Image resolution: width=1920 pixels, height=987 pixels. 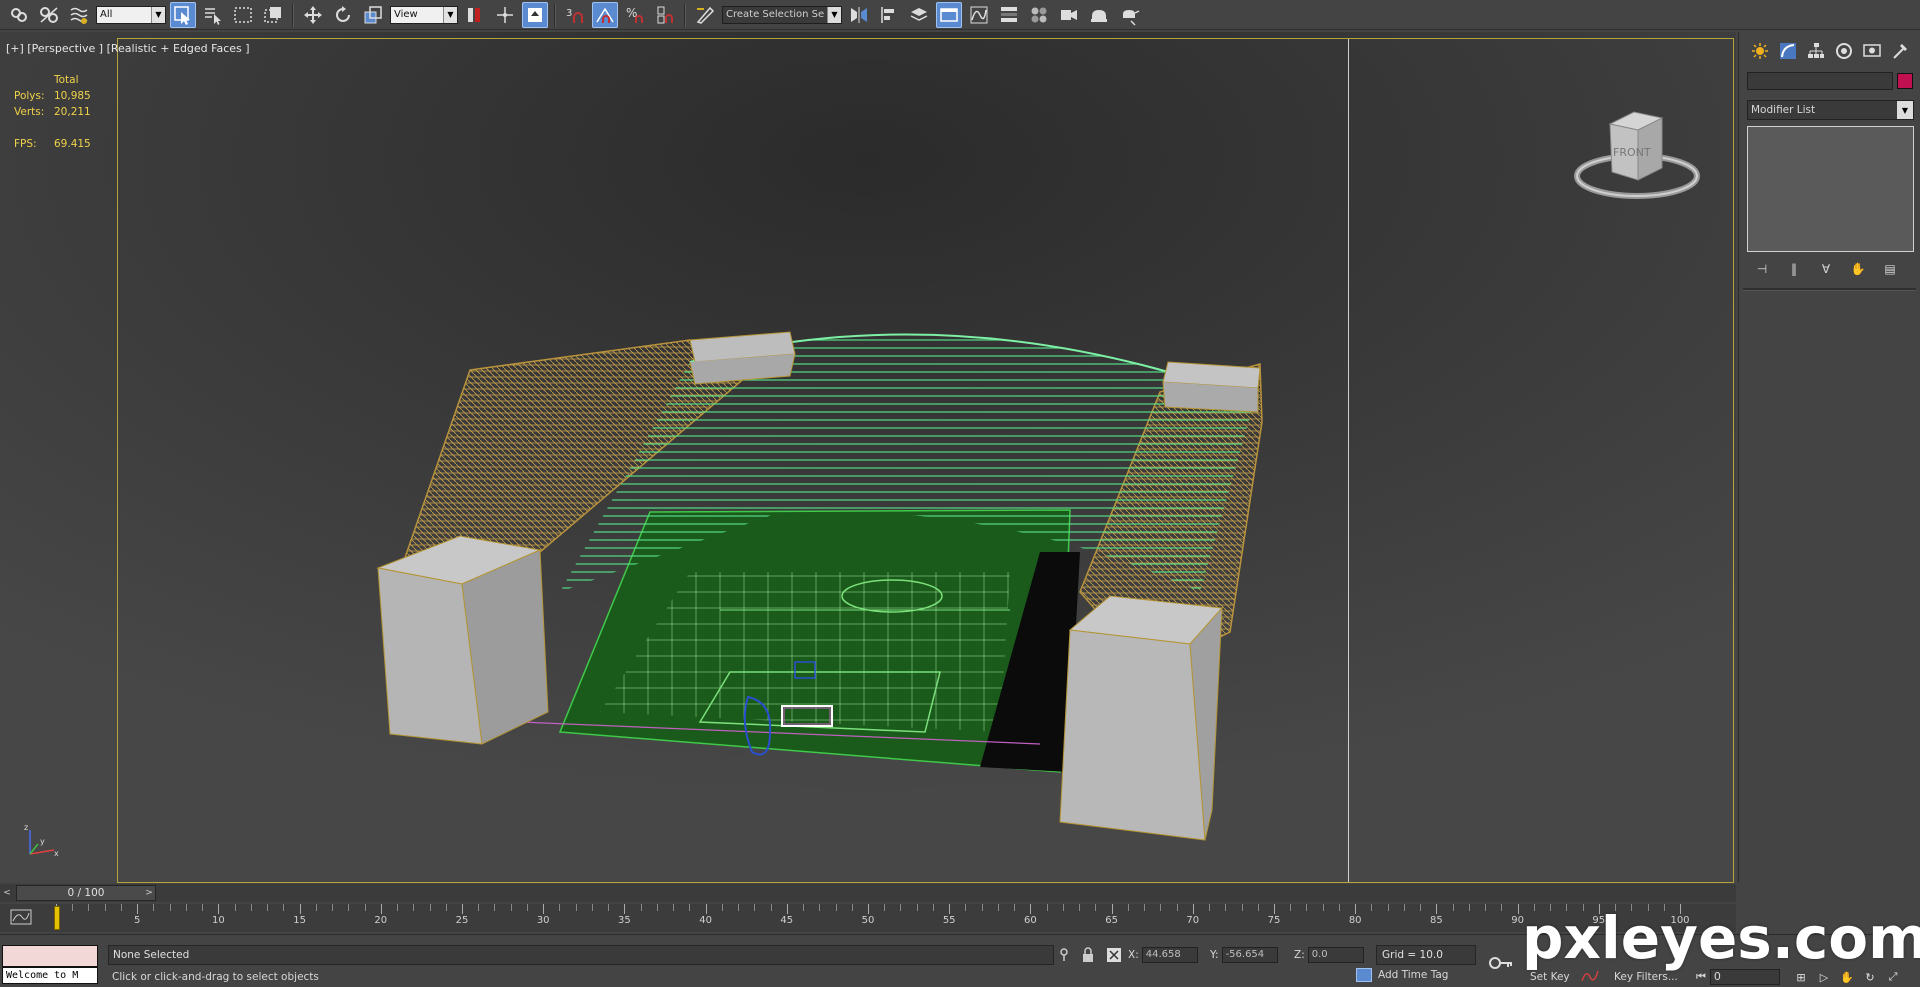 What do you see at coordinates (424, 14) in the screenshot?
I see `reference-coordinate-dropdown: View ▼` at bounding box center [424, 14].